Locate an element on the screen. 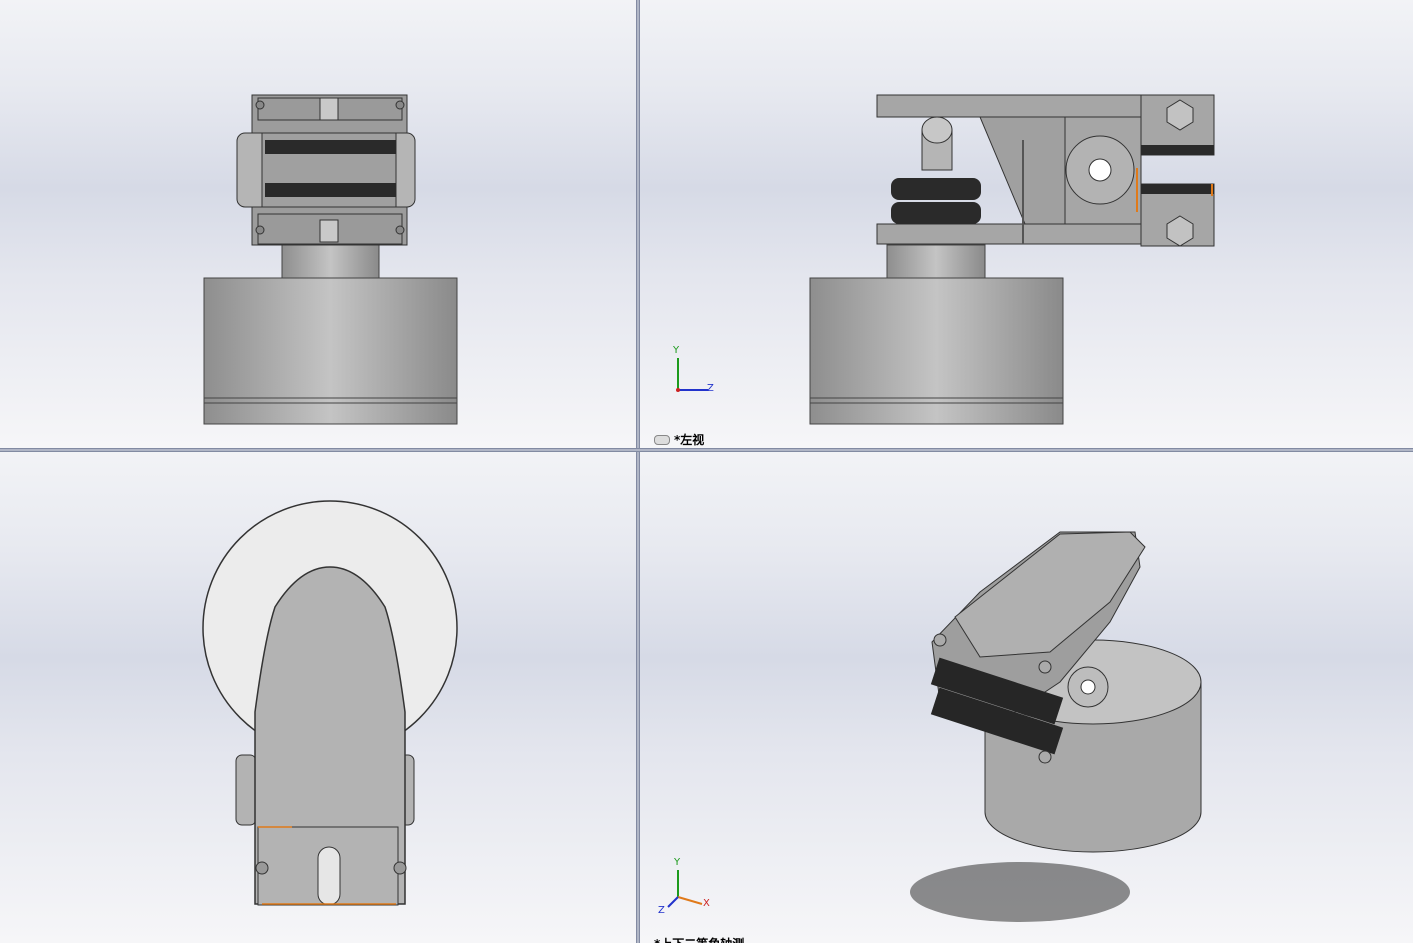 This screenshot has height=943, width=1413. viewport-splitter-vertical is located at coordinates (638, 471).